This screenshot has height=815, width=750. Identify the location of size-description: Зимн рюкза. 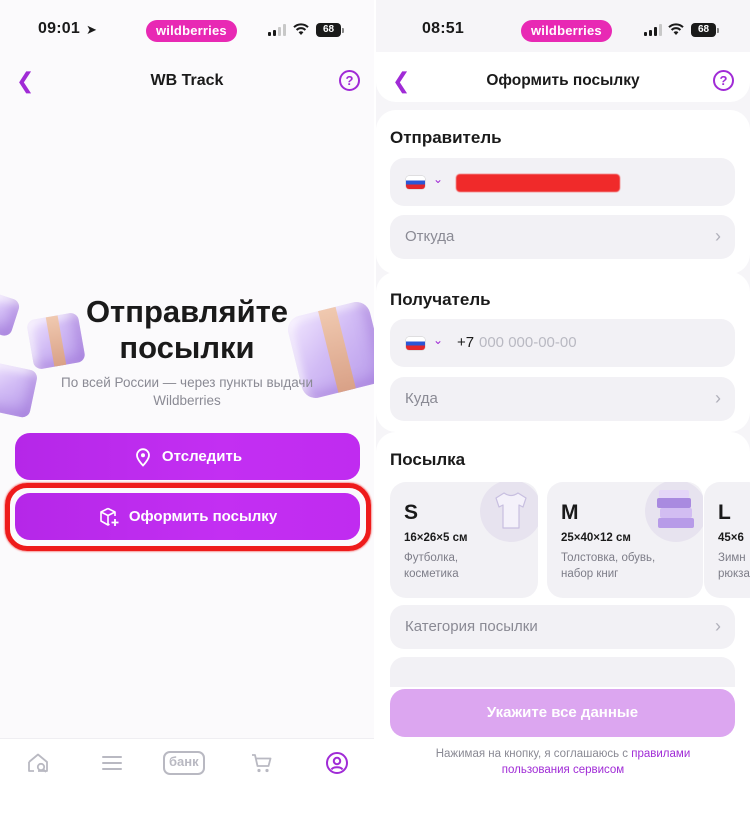
(734, 566).